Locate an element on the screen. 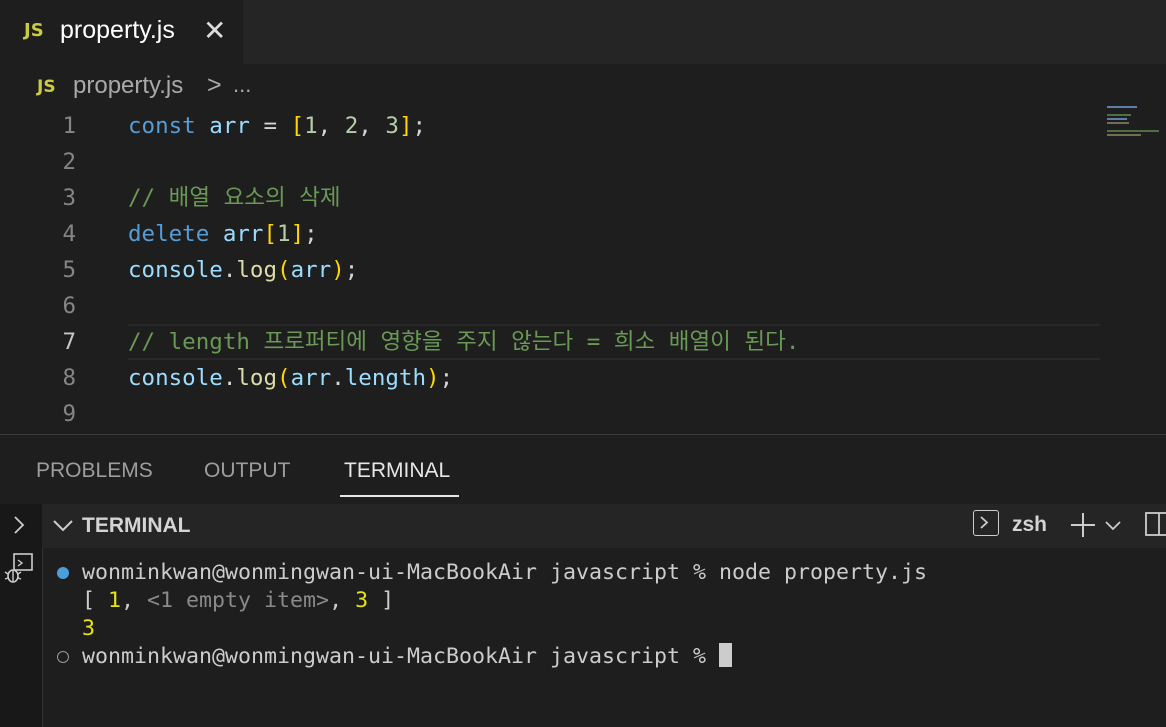 The width and height of the screenshot is (1166, 727). tab-label: property.js is located at coordinates (117, 30).